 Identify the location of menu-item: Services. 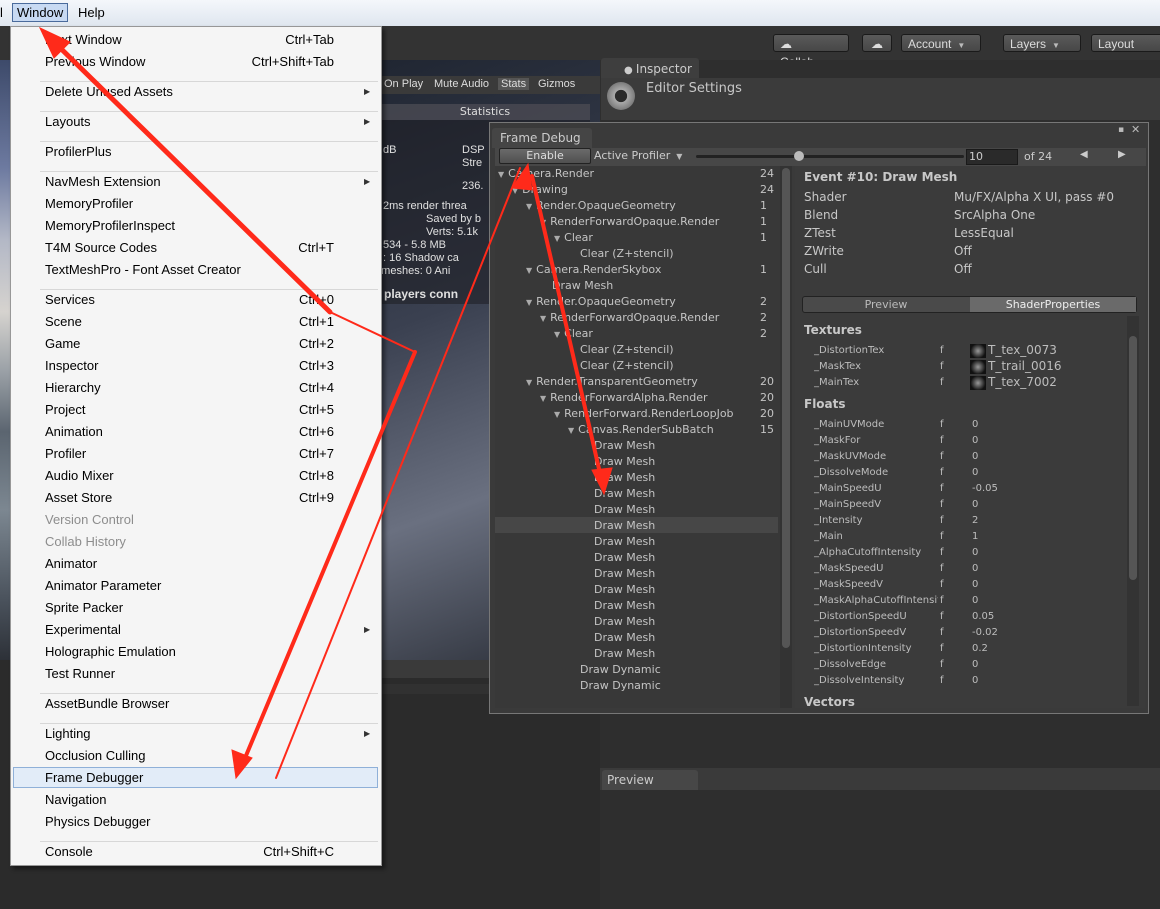
(70, 299).